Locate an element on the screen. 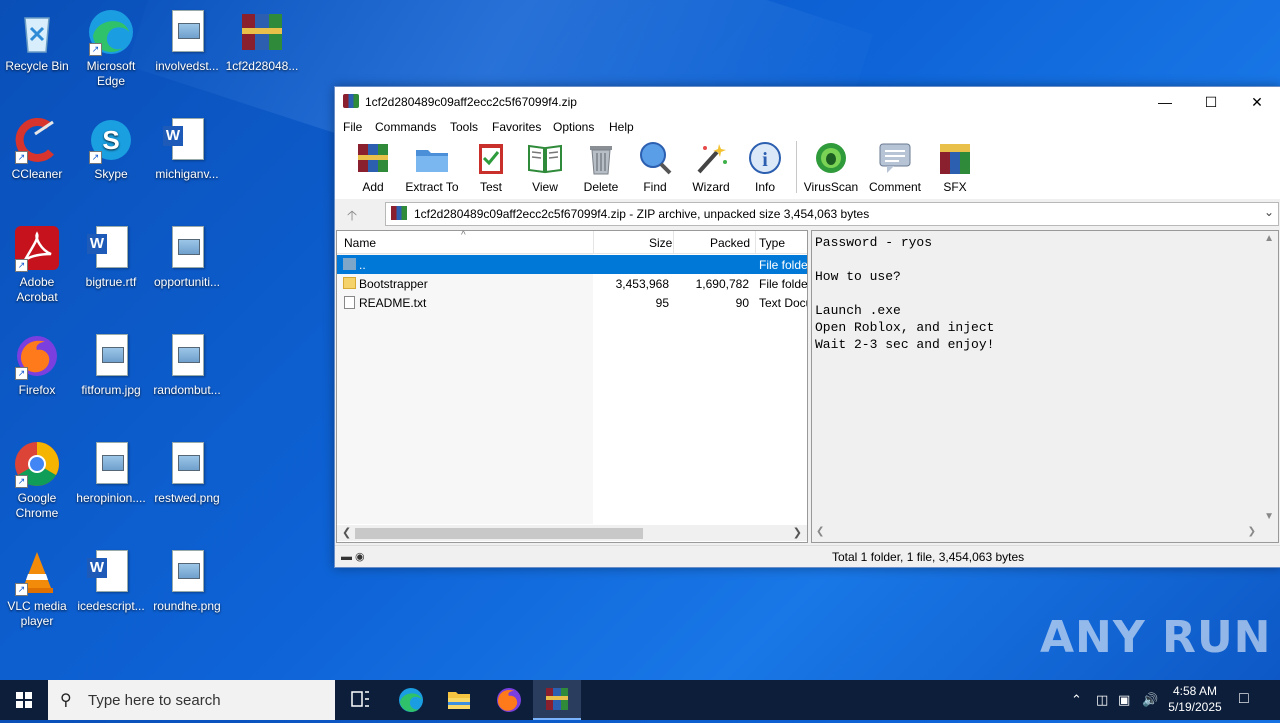 This screenshot has height=723, width=1280. text-file-icon is located at coordinates (349, 302).